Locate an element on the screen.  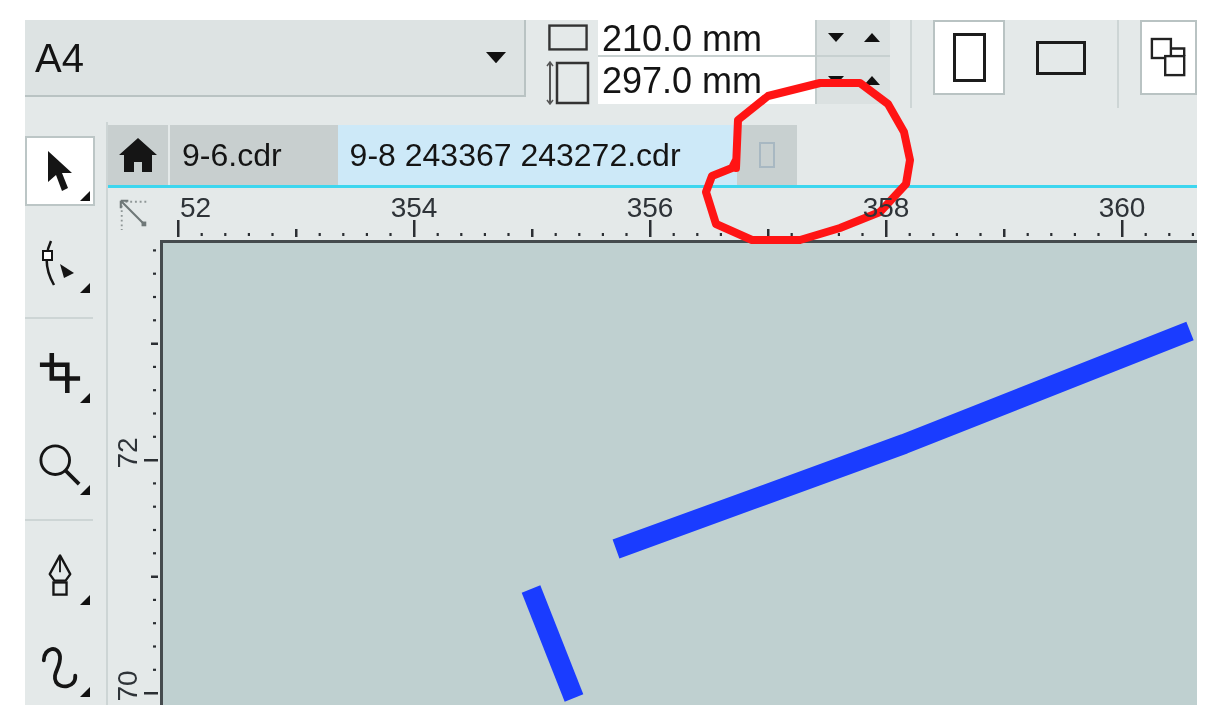
tool-button is located at coordinates (60, 171).